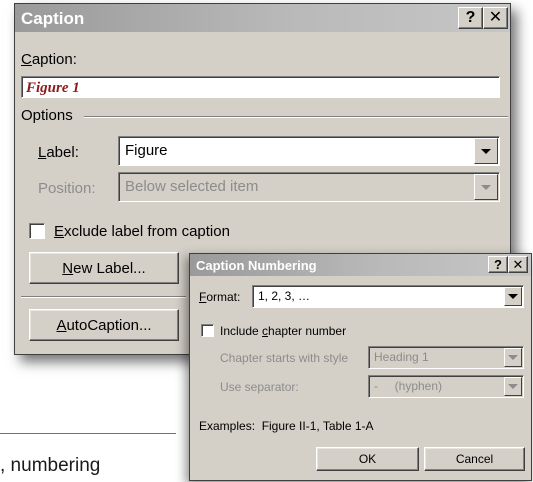  What do you see at coordinates (283, 331) in the screenshot?
I see `include-chapter-label: Include chapter number` at bounding box center [283, 331].